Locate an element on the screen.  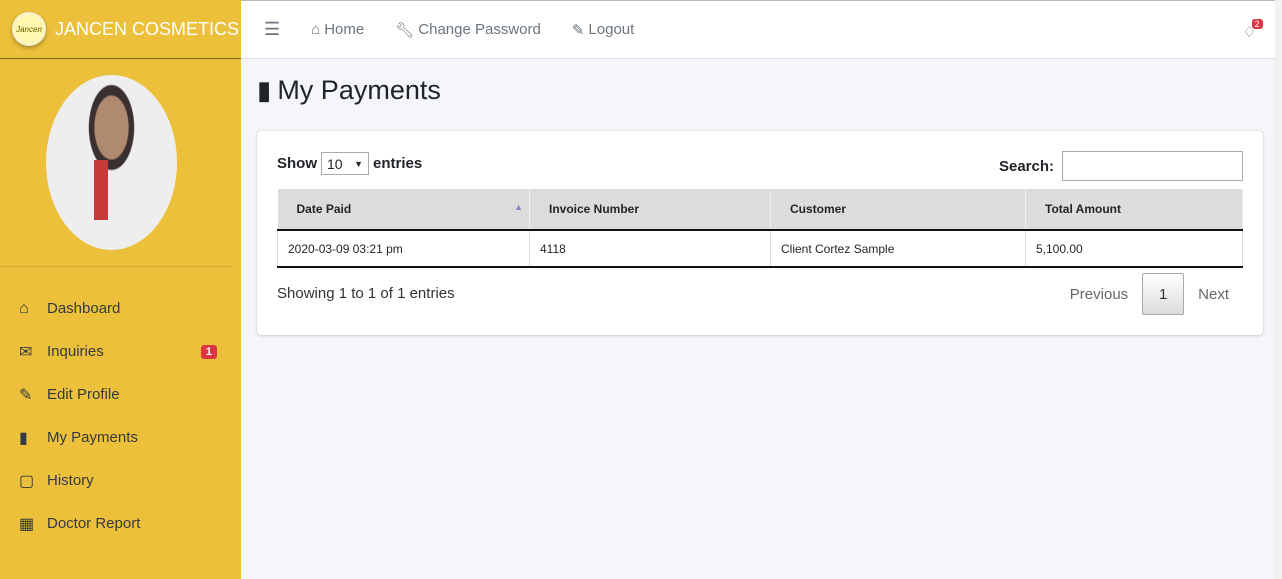
caret-down-icon: ▼ is located at coordinates (358, 163).